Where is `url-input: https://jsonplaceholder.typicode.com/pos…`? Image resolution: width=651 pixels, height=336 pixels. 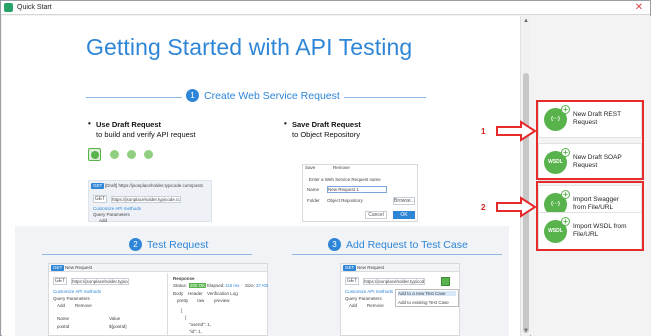
url-input: https://jsonplaceholder.typicode.com/pos… is located at coordinates (146, 199).